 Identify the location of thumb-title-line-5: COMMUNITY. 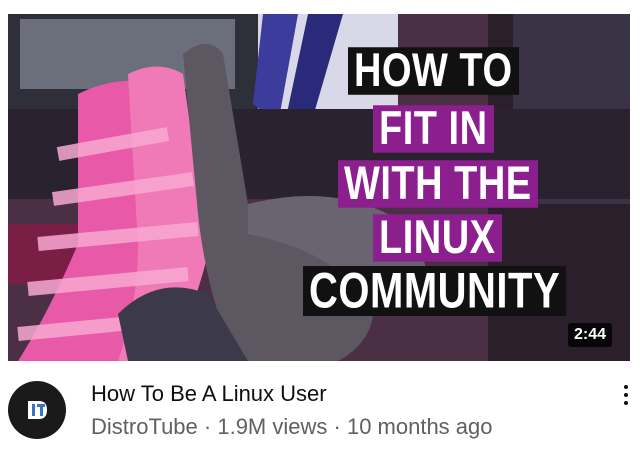
(435, 291).